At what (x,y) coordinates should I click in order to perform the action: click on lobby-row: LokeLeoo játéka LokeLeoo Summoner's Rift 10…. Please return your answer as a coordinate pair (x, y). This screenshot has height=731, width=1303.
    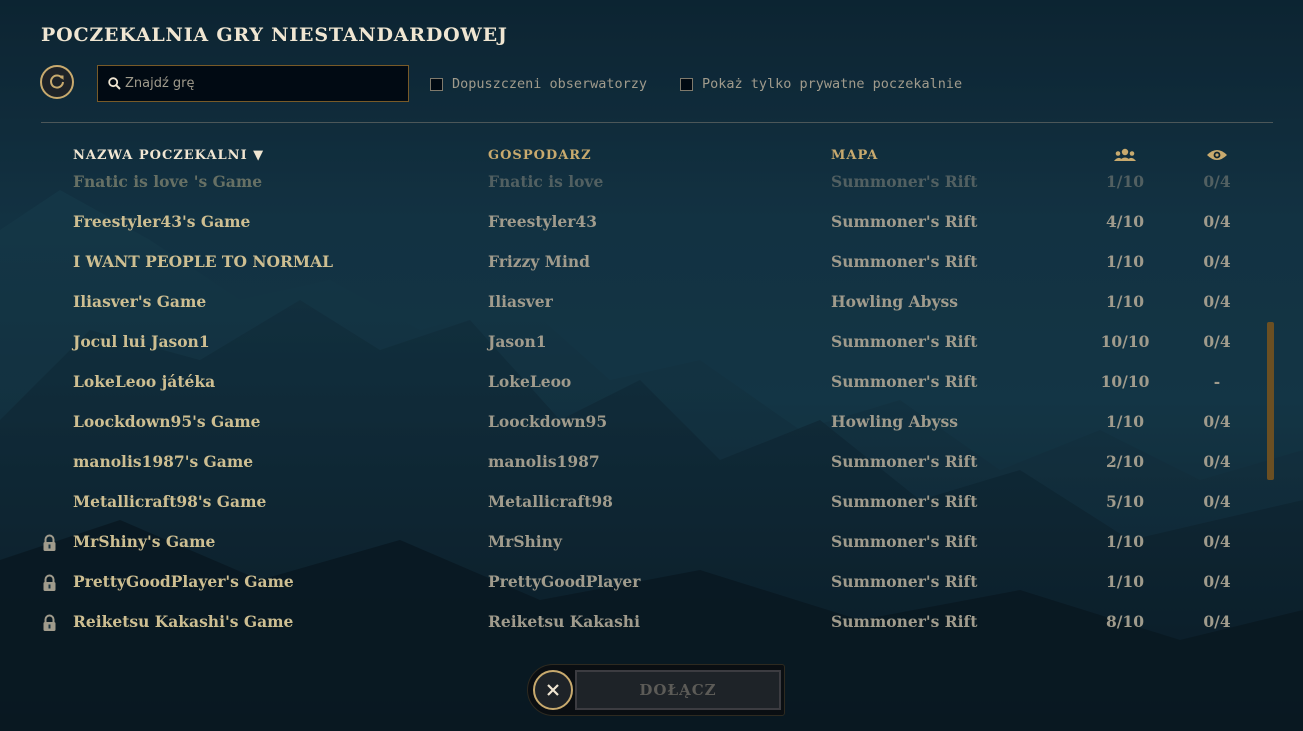
    Looking at the image, I should click on (651, 387).